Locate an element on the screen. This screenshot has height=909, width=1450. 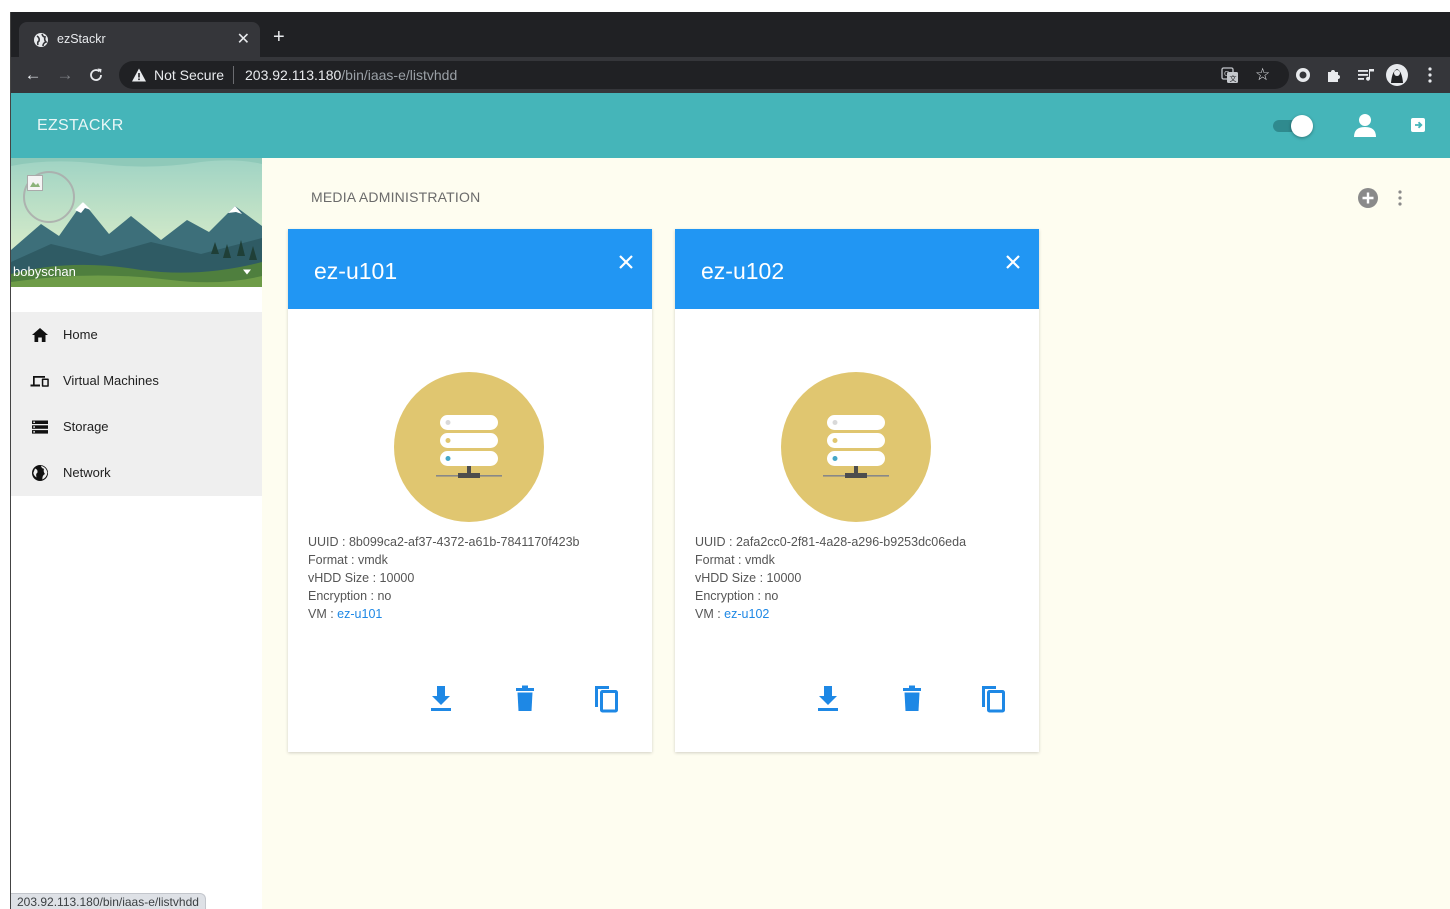
sidebar-item-virtual-machines: Virtual Machines is located at coordinates (136, 381).